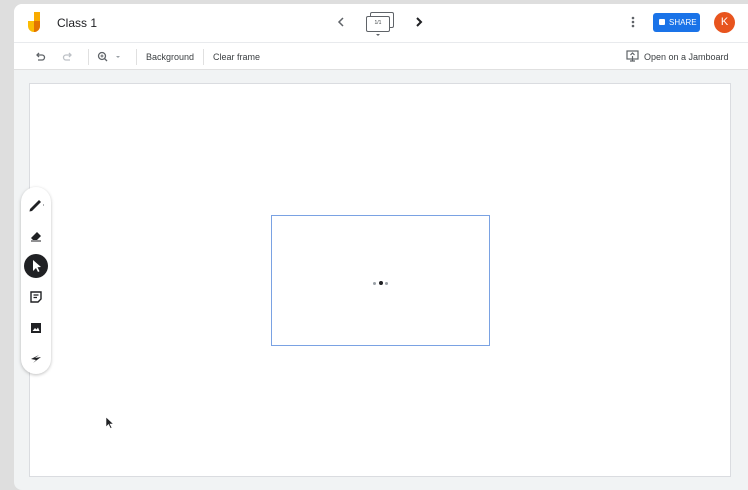 This screenshot has width=748, height=490. I want to click on top-bar: Class 1 1/1 SHARE K, so click(381, 23).